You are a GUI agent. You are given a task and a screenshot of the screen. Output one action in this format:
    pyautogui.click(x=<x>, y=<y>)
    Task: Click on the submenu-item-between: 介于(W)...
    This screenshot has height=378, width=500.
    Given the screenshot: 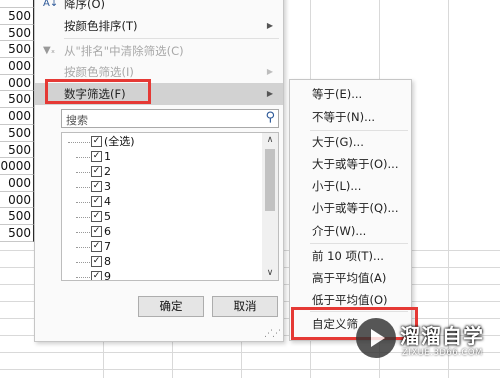 What is the action you would take?
    pyautogui.click(x=339, y=231)
    